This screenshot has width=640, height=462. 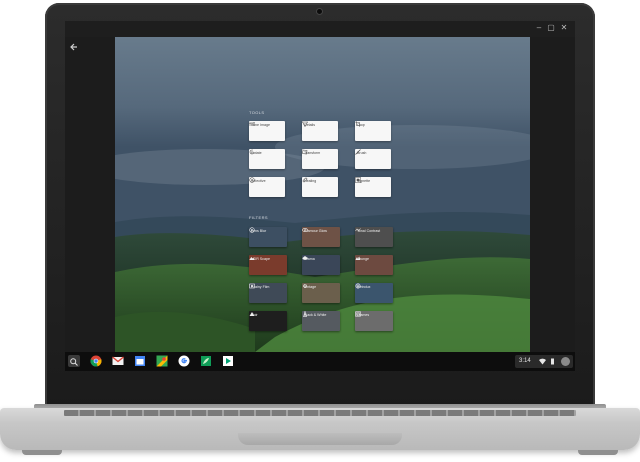 I want to click on os-shelf: 3:14, so click(x=320, y=361).